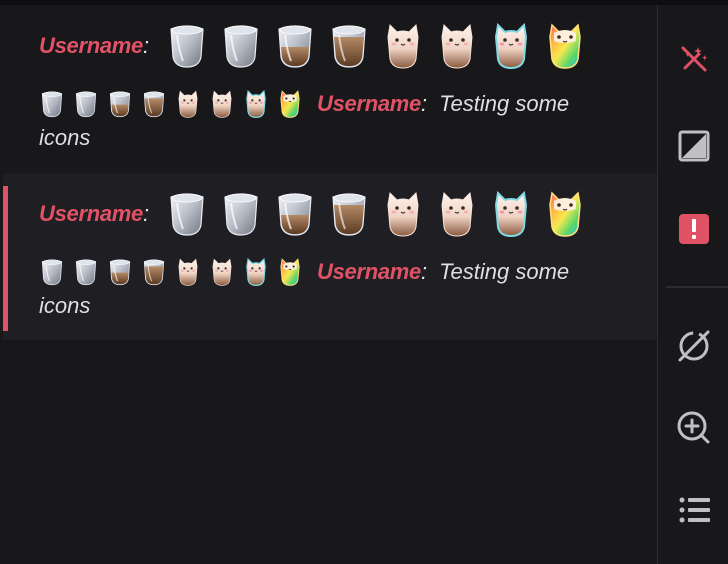  I want to click on list-icon, so click(694, 510).